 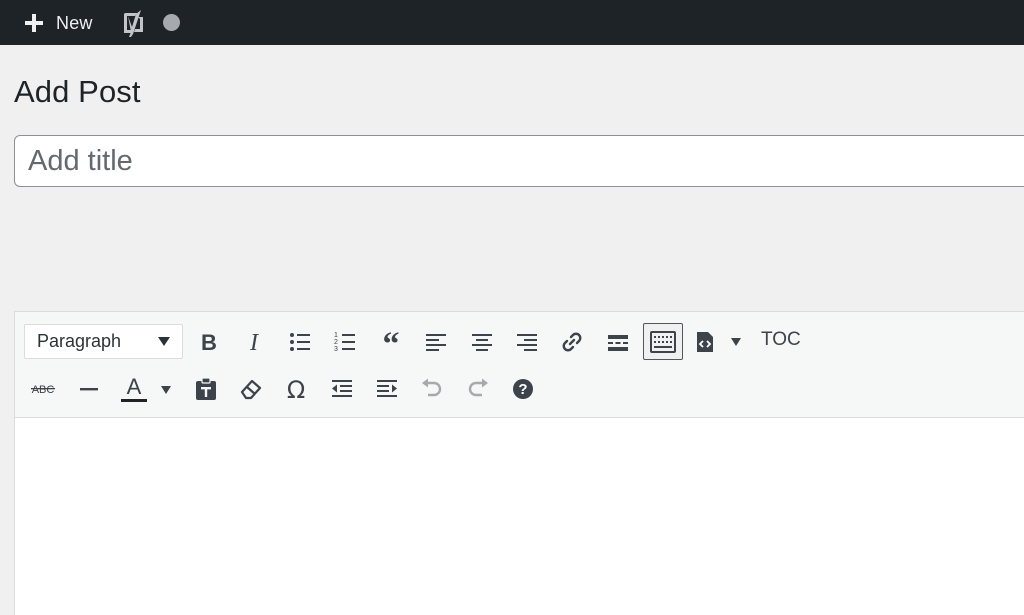 I want to click on read-more-icon, so click(x=618, y=343).